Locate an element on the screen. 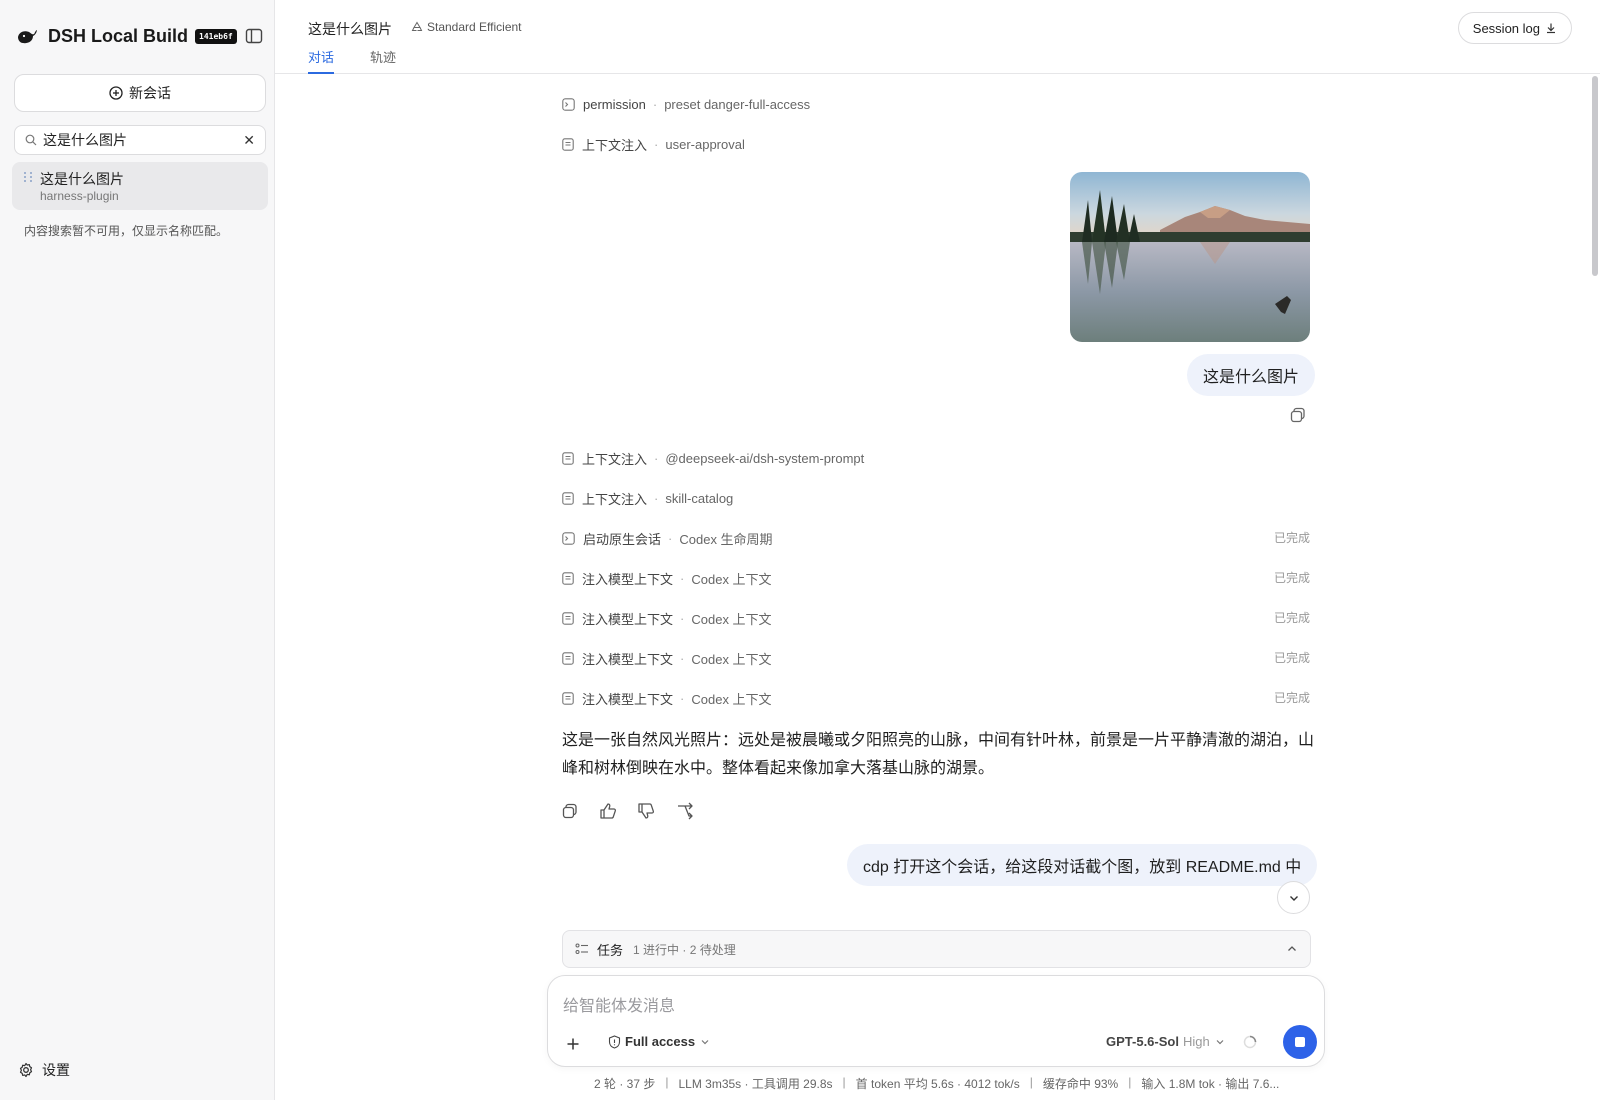 Image resolution: width=1600 pixels, height=1100 pixels. new-chat-label: 新会话 is located at coordinates (150, 93).